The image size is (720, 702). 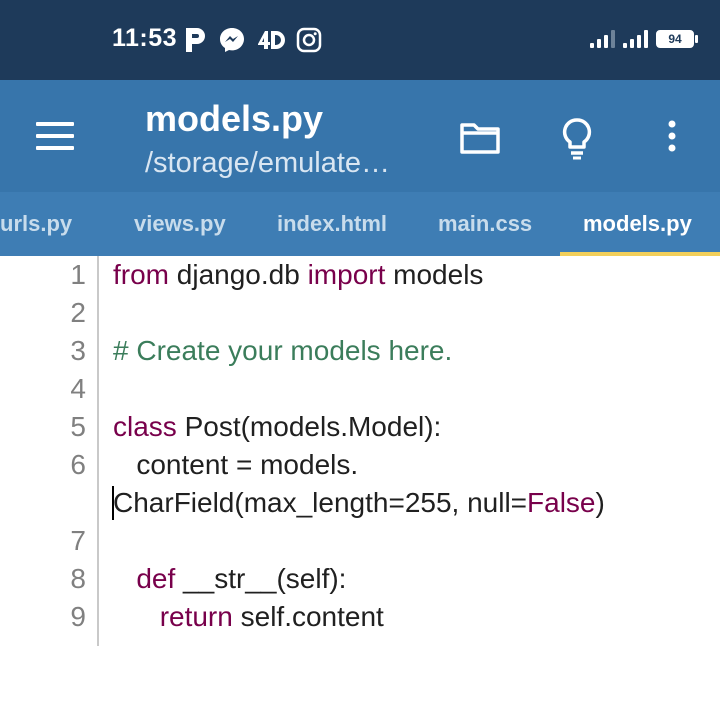 I want to click on gutter-divider, so click(x=98, y=451).